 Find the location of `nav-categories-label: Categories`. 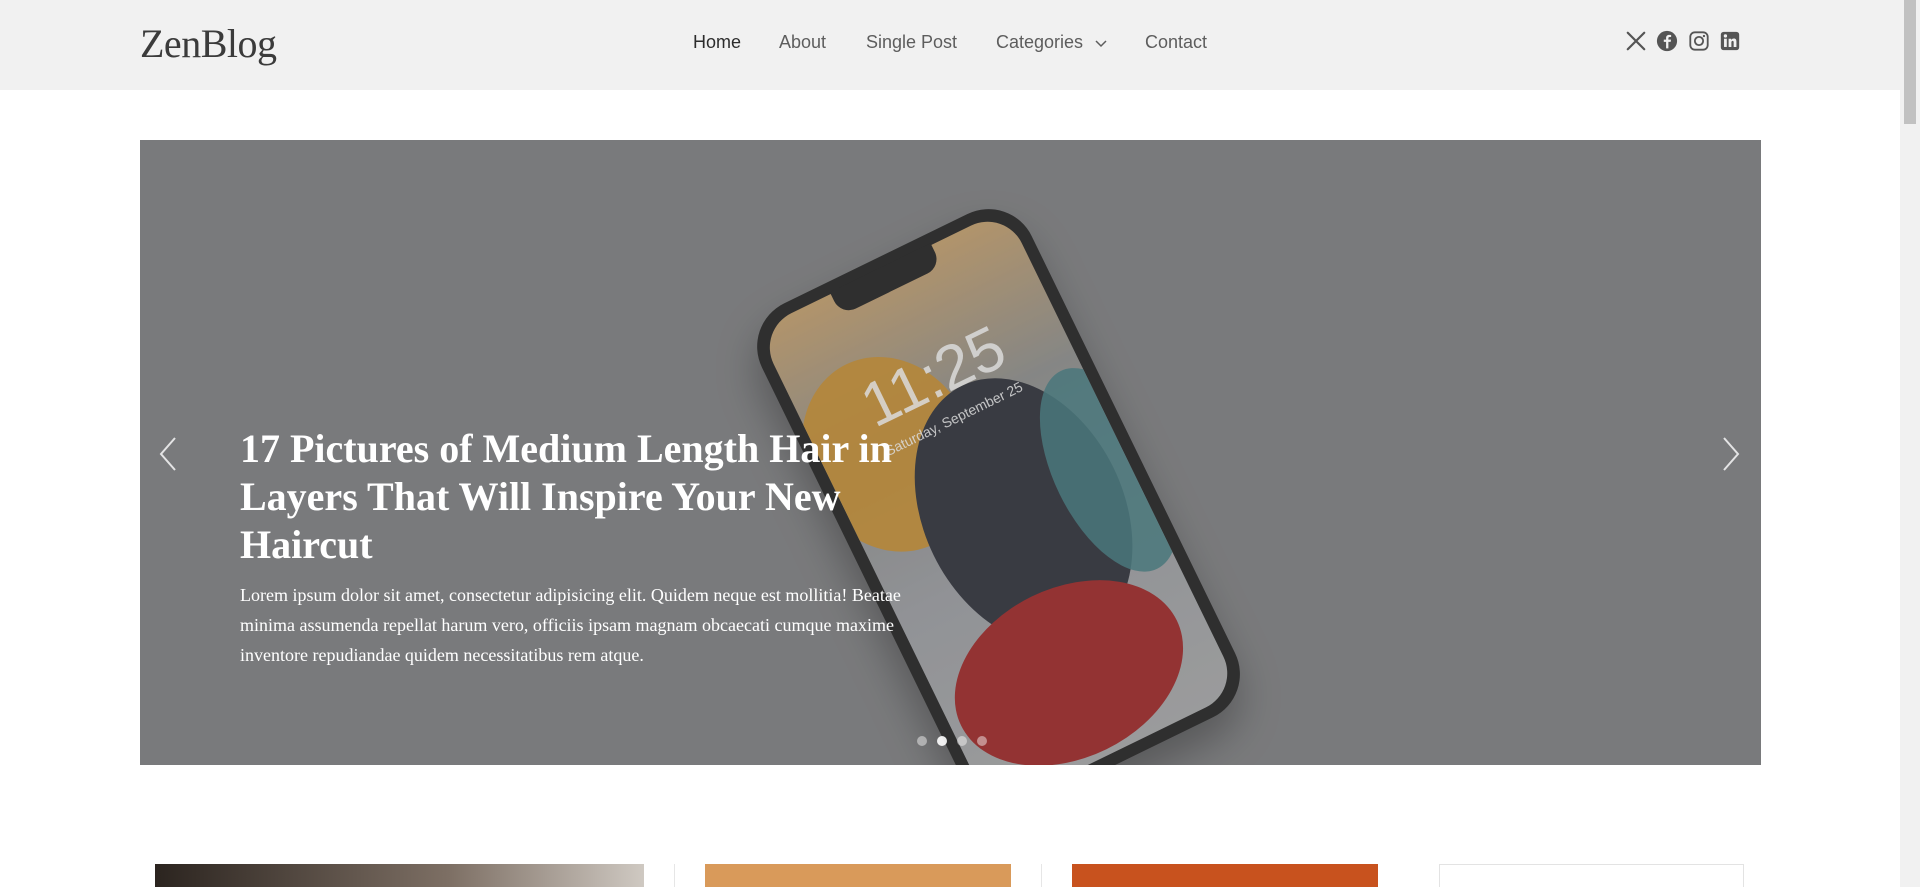

nav-categories-label: Categories is located at coordinates (1040, 42).